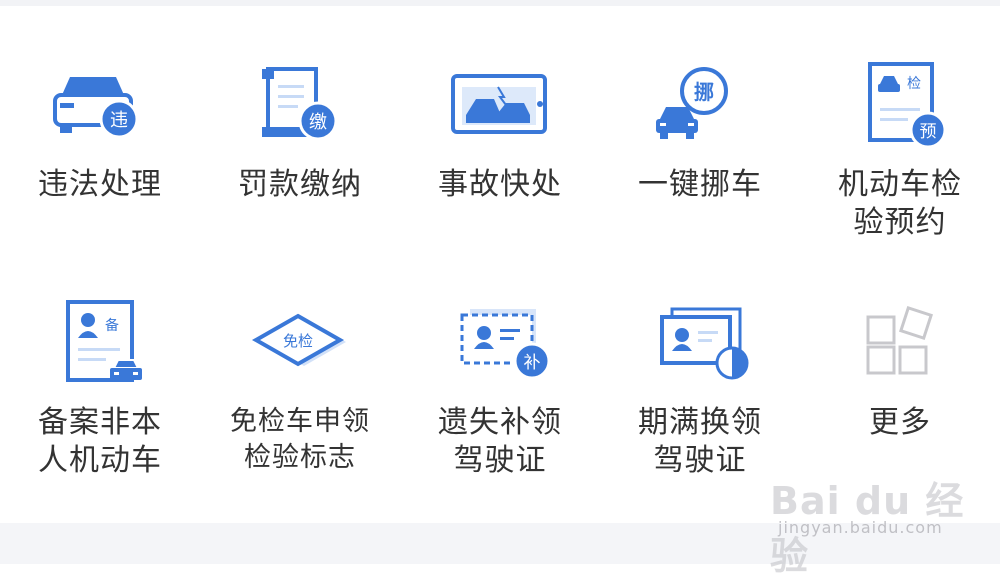 The height and width of the screenshot is (580, 1000). What do you see at coordinates (914, 84) in the screenshot?
I see `svg-text: 检` at bounding box center [914, 84].